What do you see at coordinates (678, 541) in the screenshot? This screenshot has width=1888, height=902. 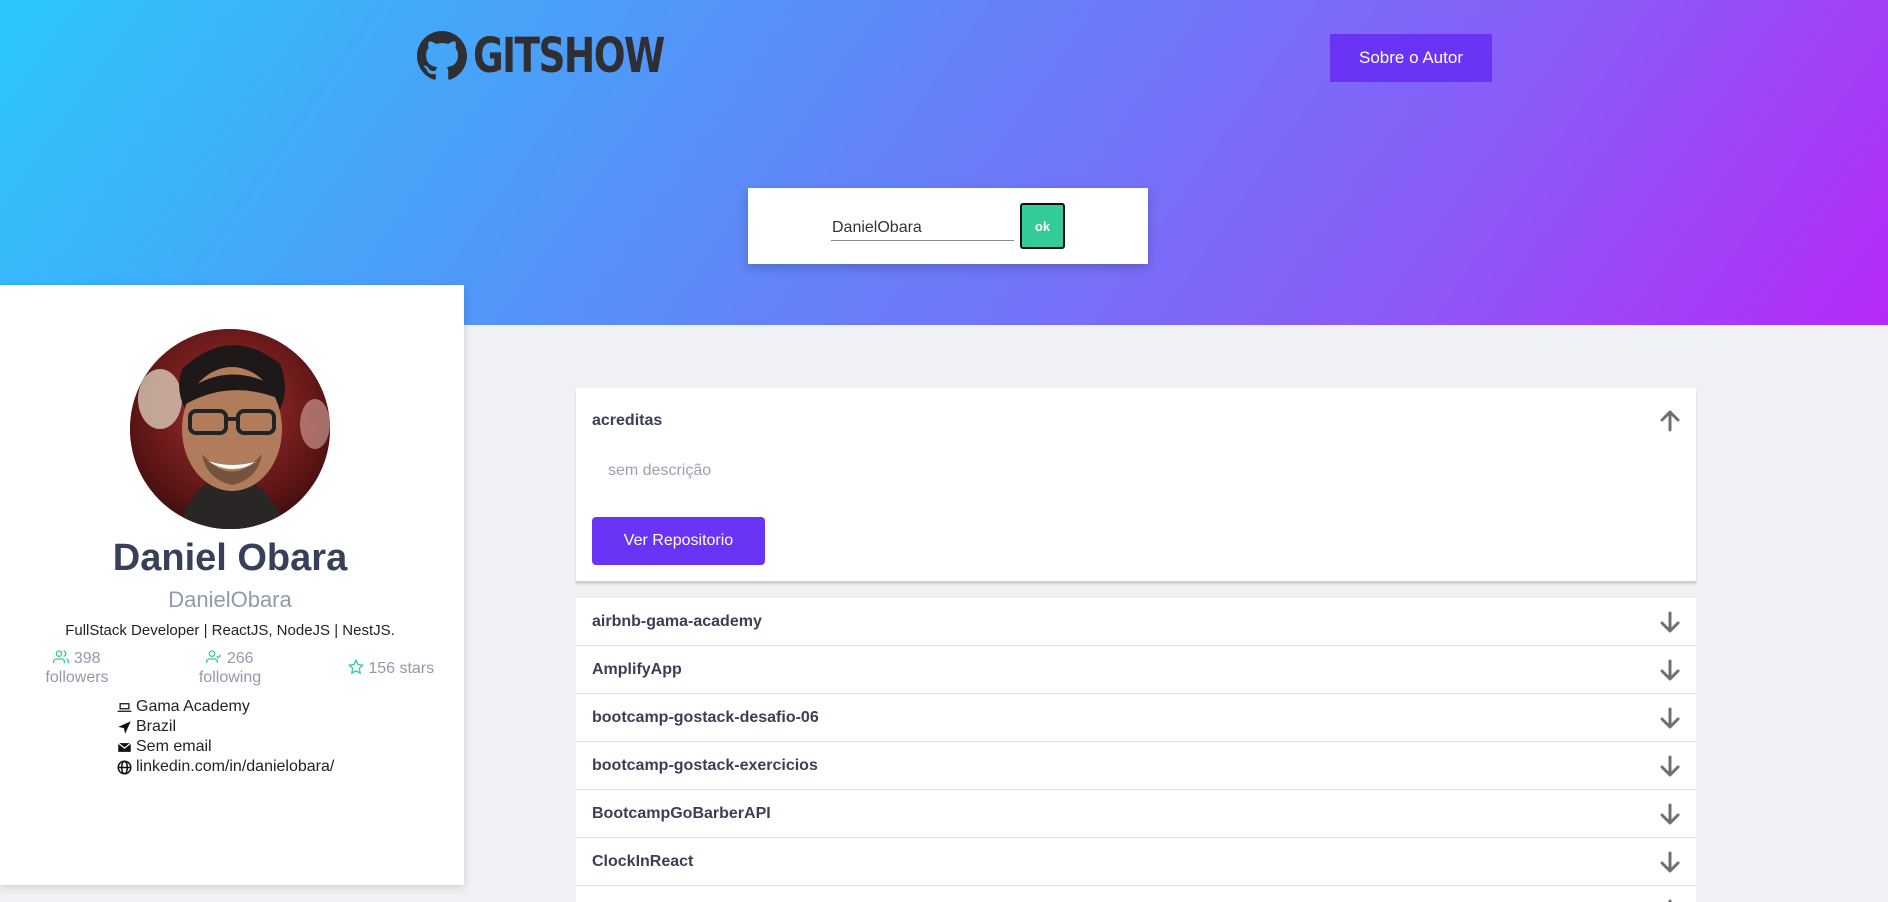 I see `view-repository-button: Ver Repositorio` at bounding box center [678, 541].